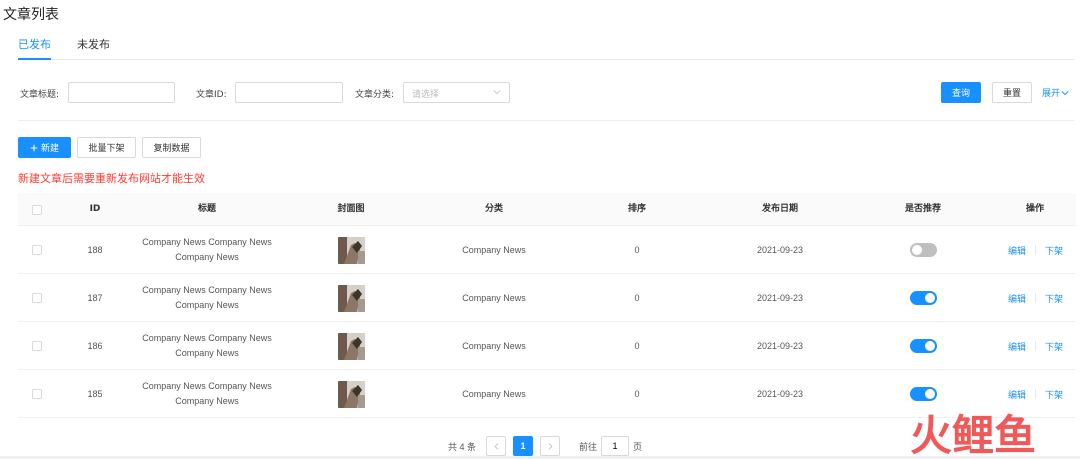 The width and height of the screenshot is (1080, 459). I want to click on page-title: 文章列表, so click(31, 15).